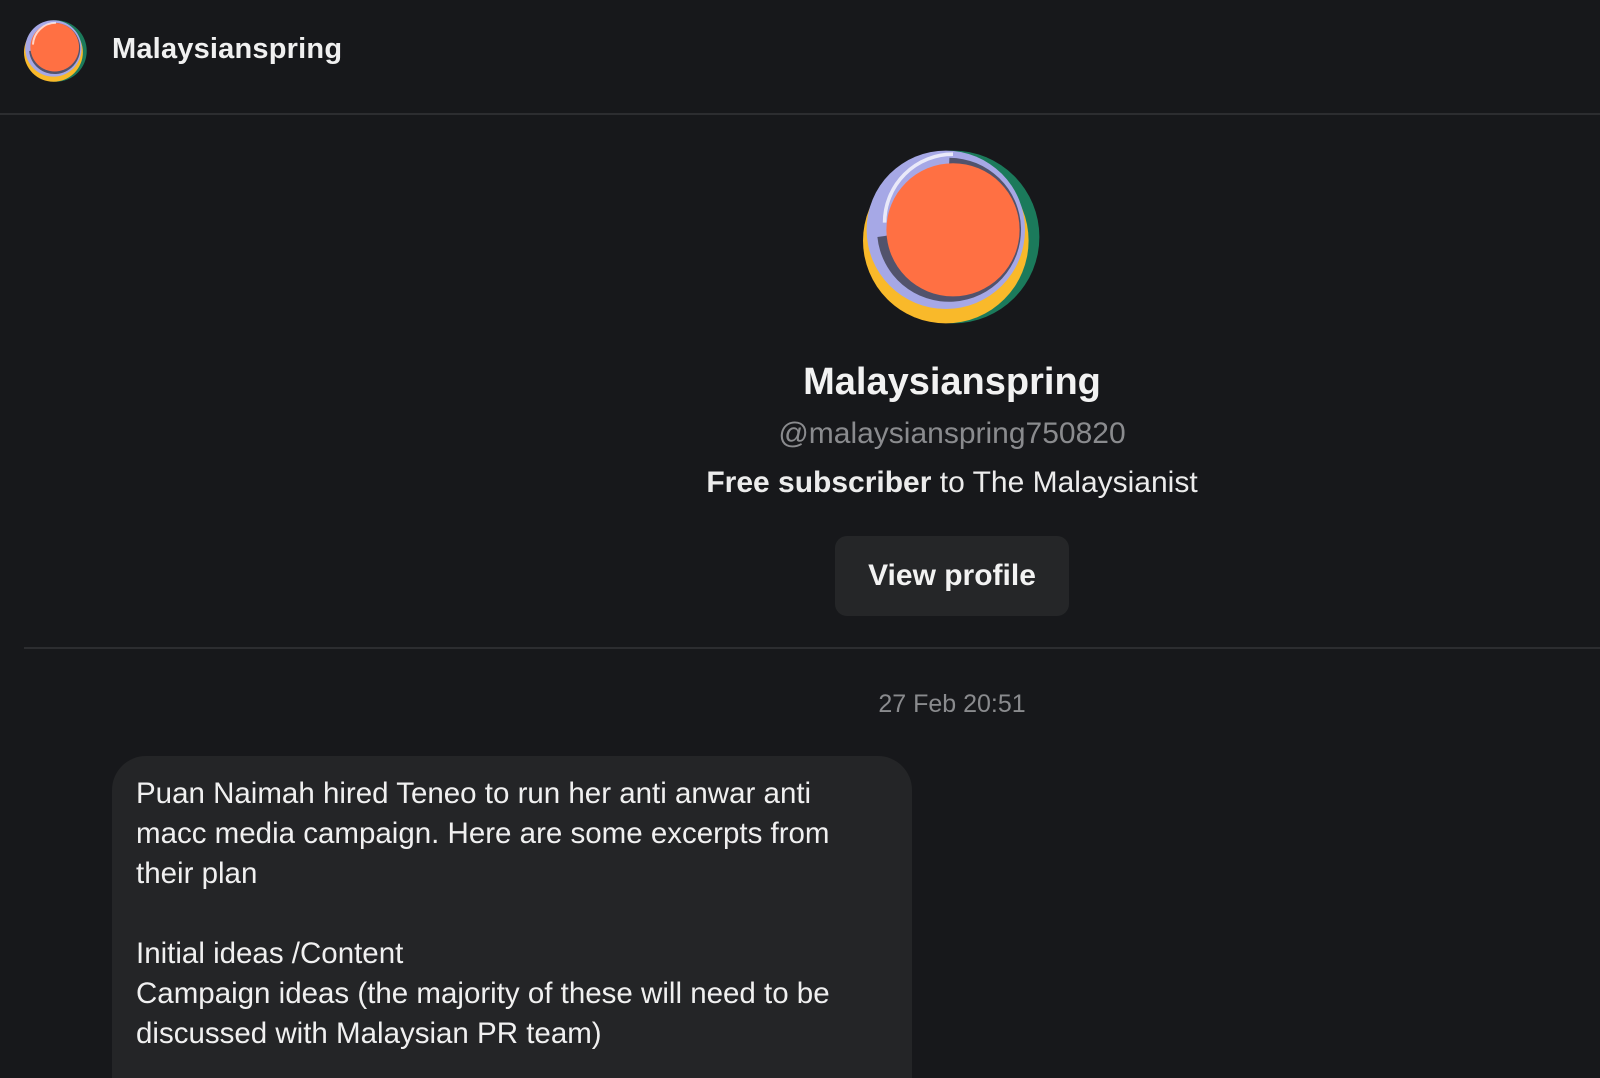  Describe the element at coordinates (819, 482) in the screenshot. I see `subscription-type: Free subscriber` at that location.